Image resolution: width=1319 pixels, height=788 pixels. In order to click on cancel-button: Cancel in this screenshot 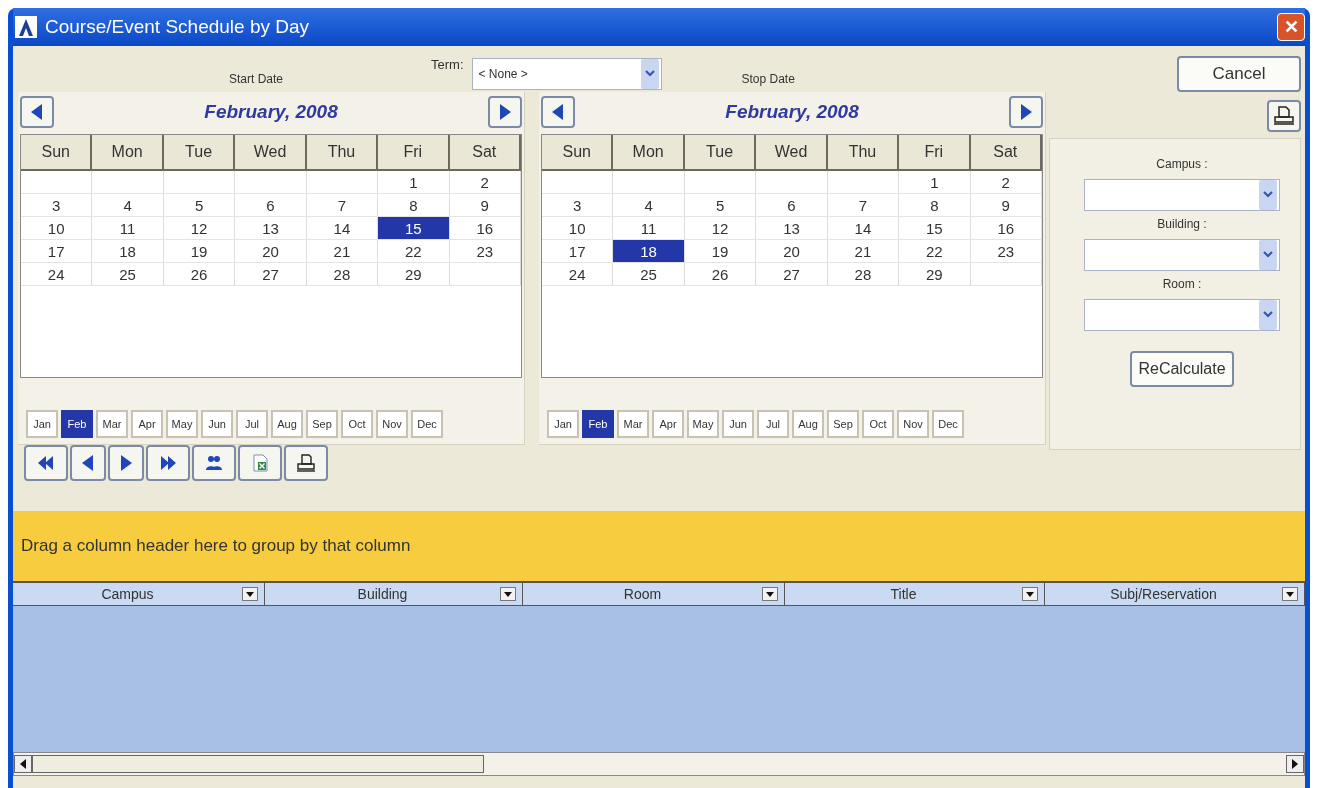, I will do `click(1239, 74)`.